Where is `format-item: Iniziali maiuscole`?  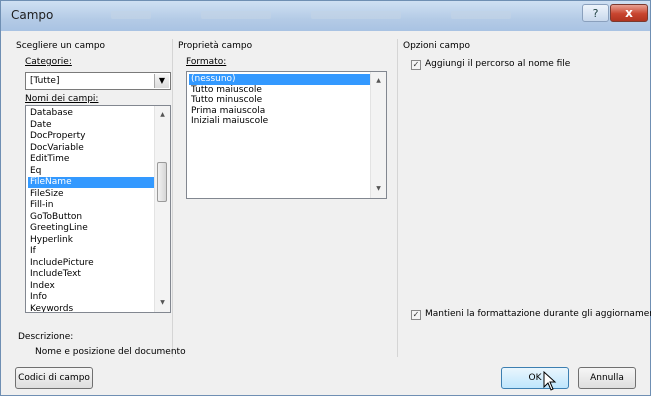
format-item: Iniziali maiuscole is located at coordinates (280, 121).